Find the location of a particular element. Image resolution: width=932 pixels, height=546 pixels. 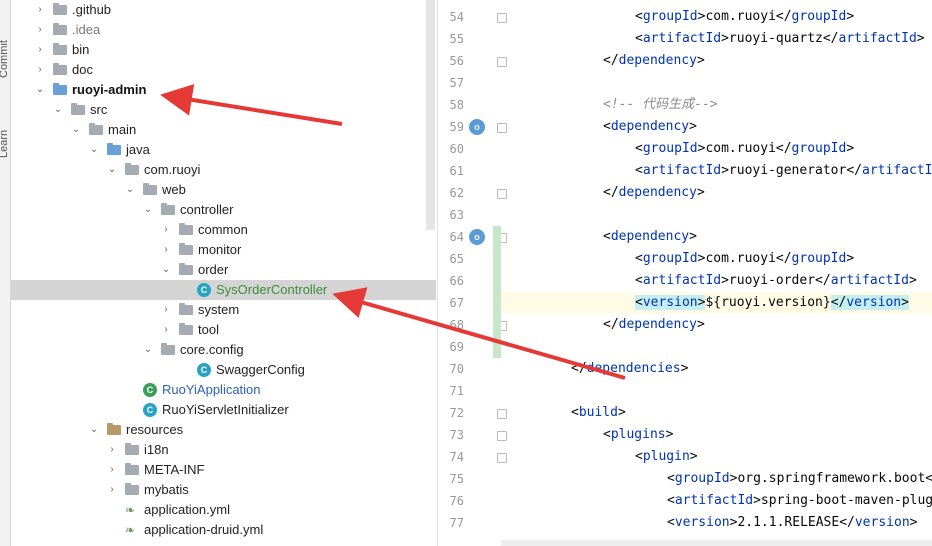

tree-item-github: › .github is located at coordinates (223, 10).